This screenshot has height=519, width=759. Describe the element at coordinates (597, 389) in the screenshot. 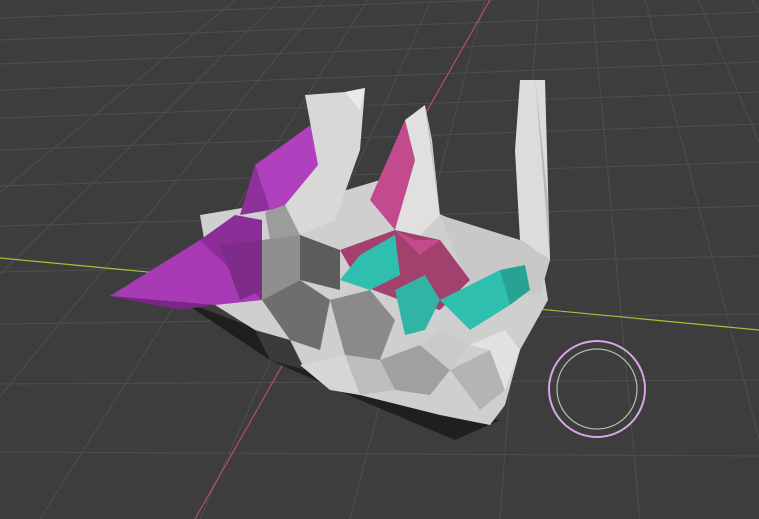

I see `brush-cursor` at that location.